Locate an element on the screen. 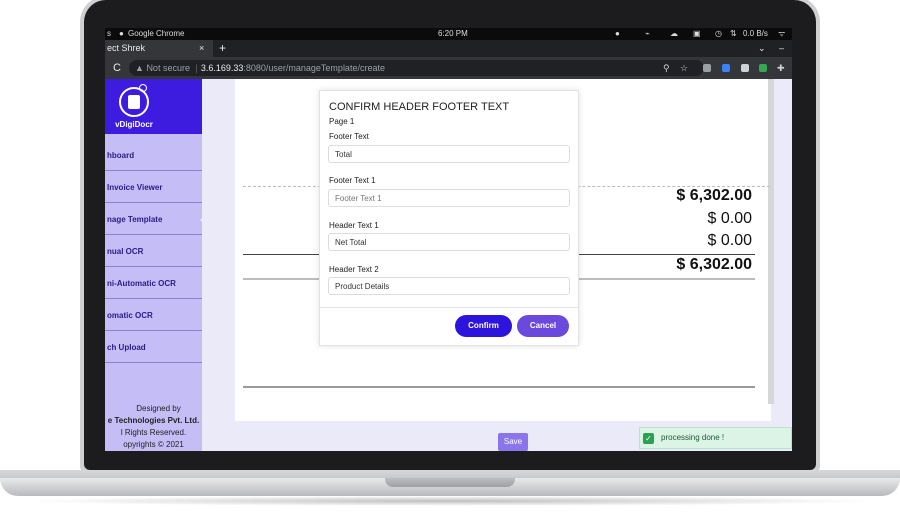 This screenshot has width=900, height=512. status-time: 6:20 PM is located at coordinates (453, 33).